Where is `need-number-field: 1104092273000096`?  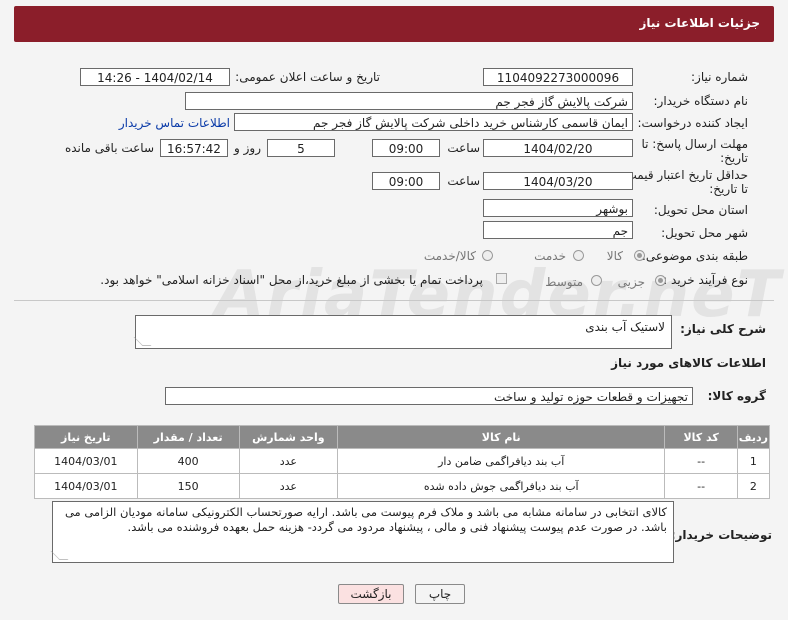 need-number-field: 1104092273000096 is located at coordinates (558, 77).